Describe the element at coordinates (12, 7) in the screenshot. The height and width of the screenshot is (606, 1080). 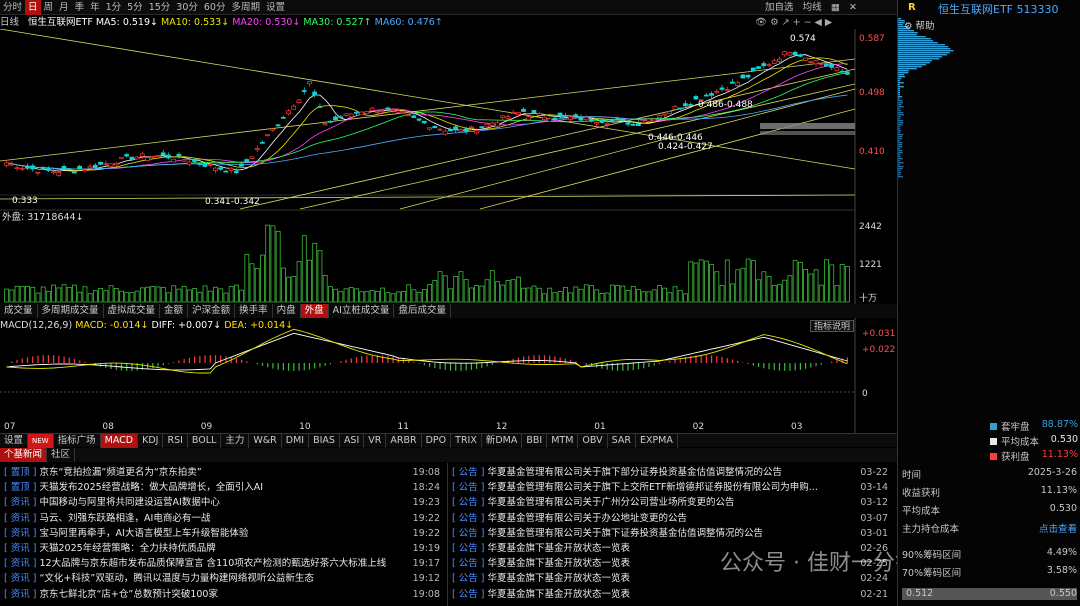
I see `tab-fenshi: 分时` at that location.